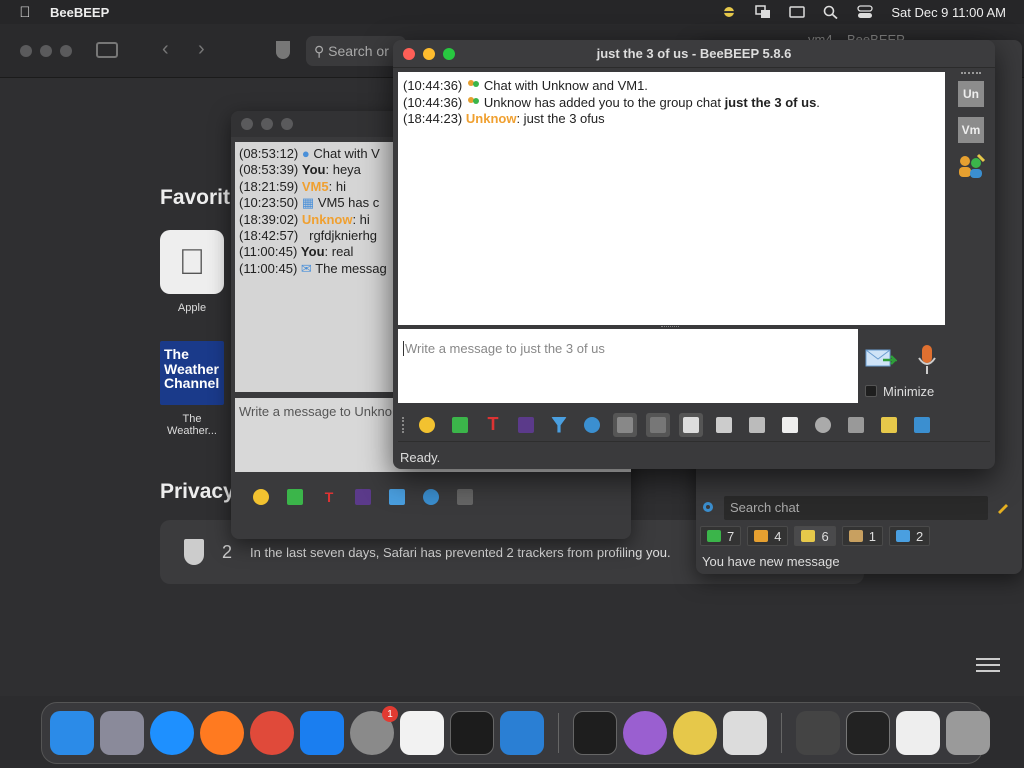 The height and width of the screenshot is (768, 1024). I want to click on message-input: Write a message to just the 3 of us, so click(628, 366).